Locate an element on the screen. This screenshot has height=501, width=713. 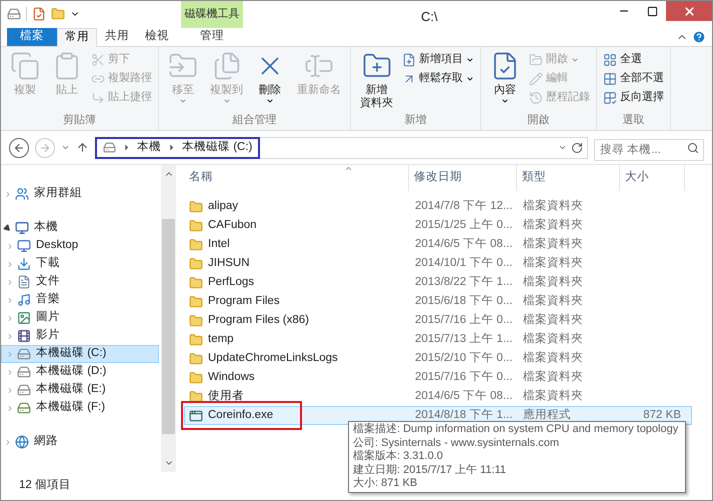
help-icon is located at coordinates (699, 37).